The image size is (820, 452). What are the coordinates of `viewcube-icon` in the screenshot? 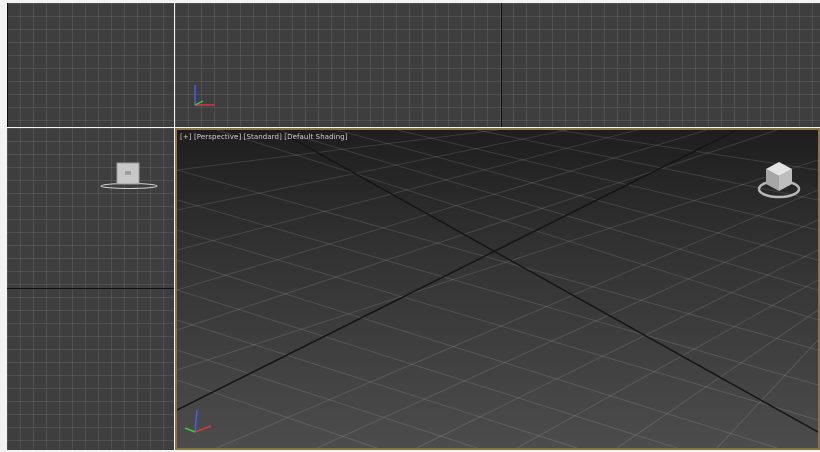 It's located at (779, 181).